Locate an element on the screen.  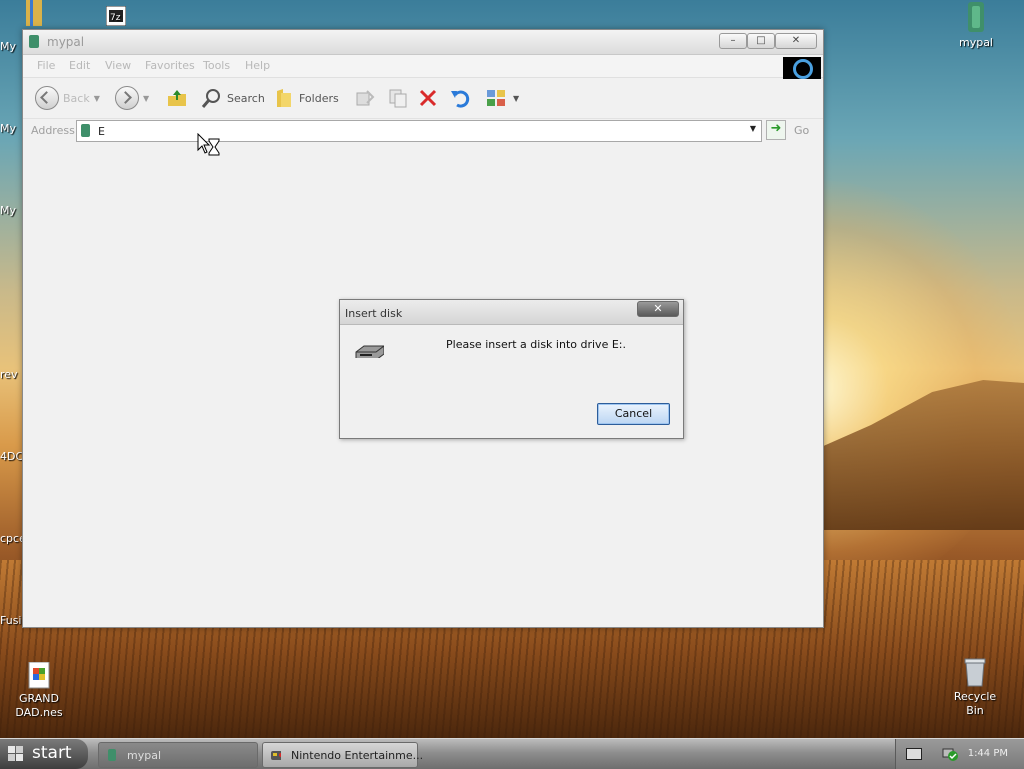
search-icon is located at coordinates (210, 98).